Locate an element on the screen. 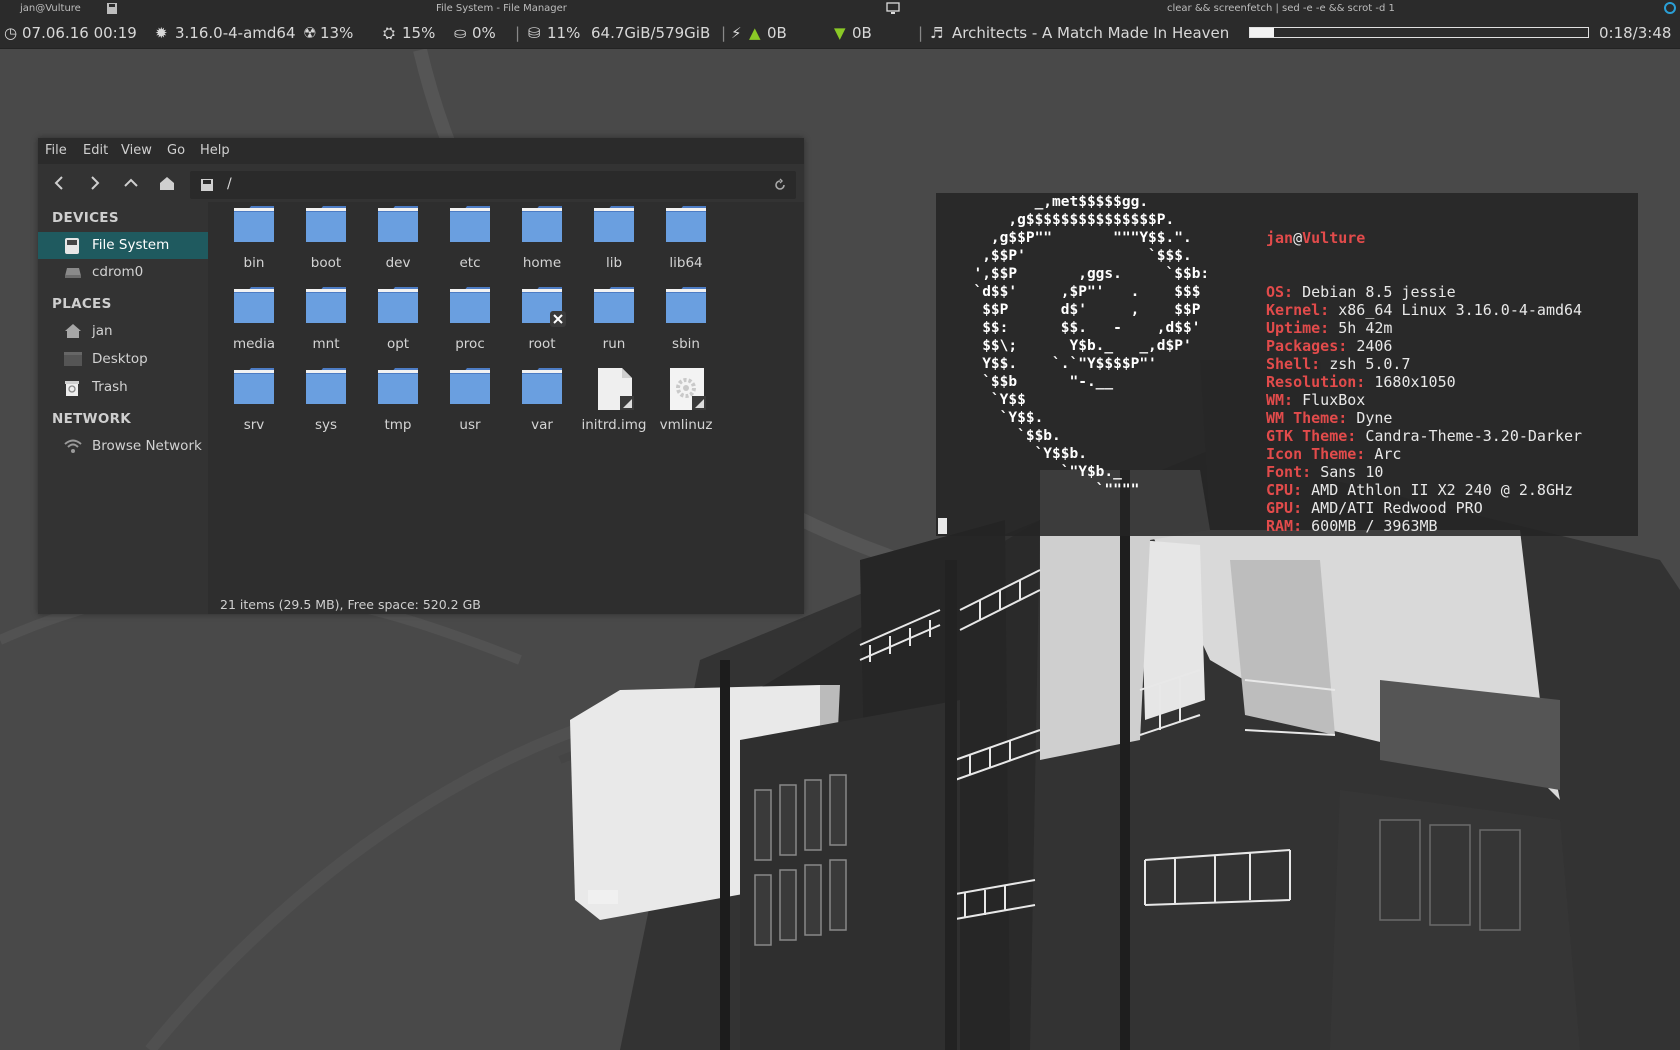 This screenshot has height=1050, width=1680. up-button is located at coordinates (131, 183).